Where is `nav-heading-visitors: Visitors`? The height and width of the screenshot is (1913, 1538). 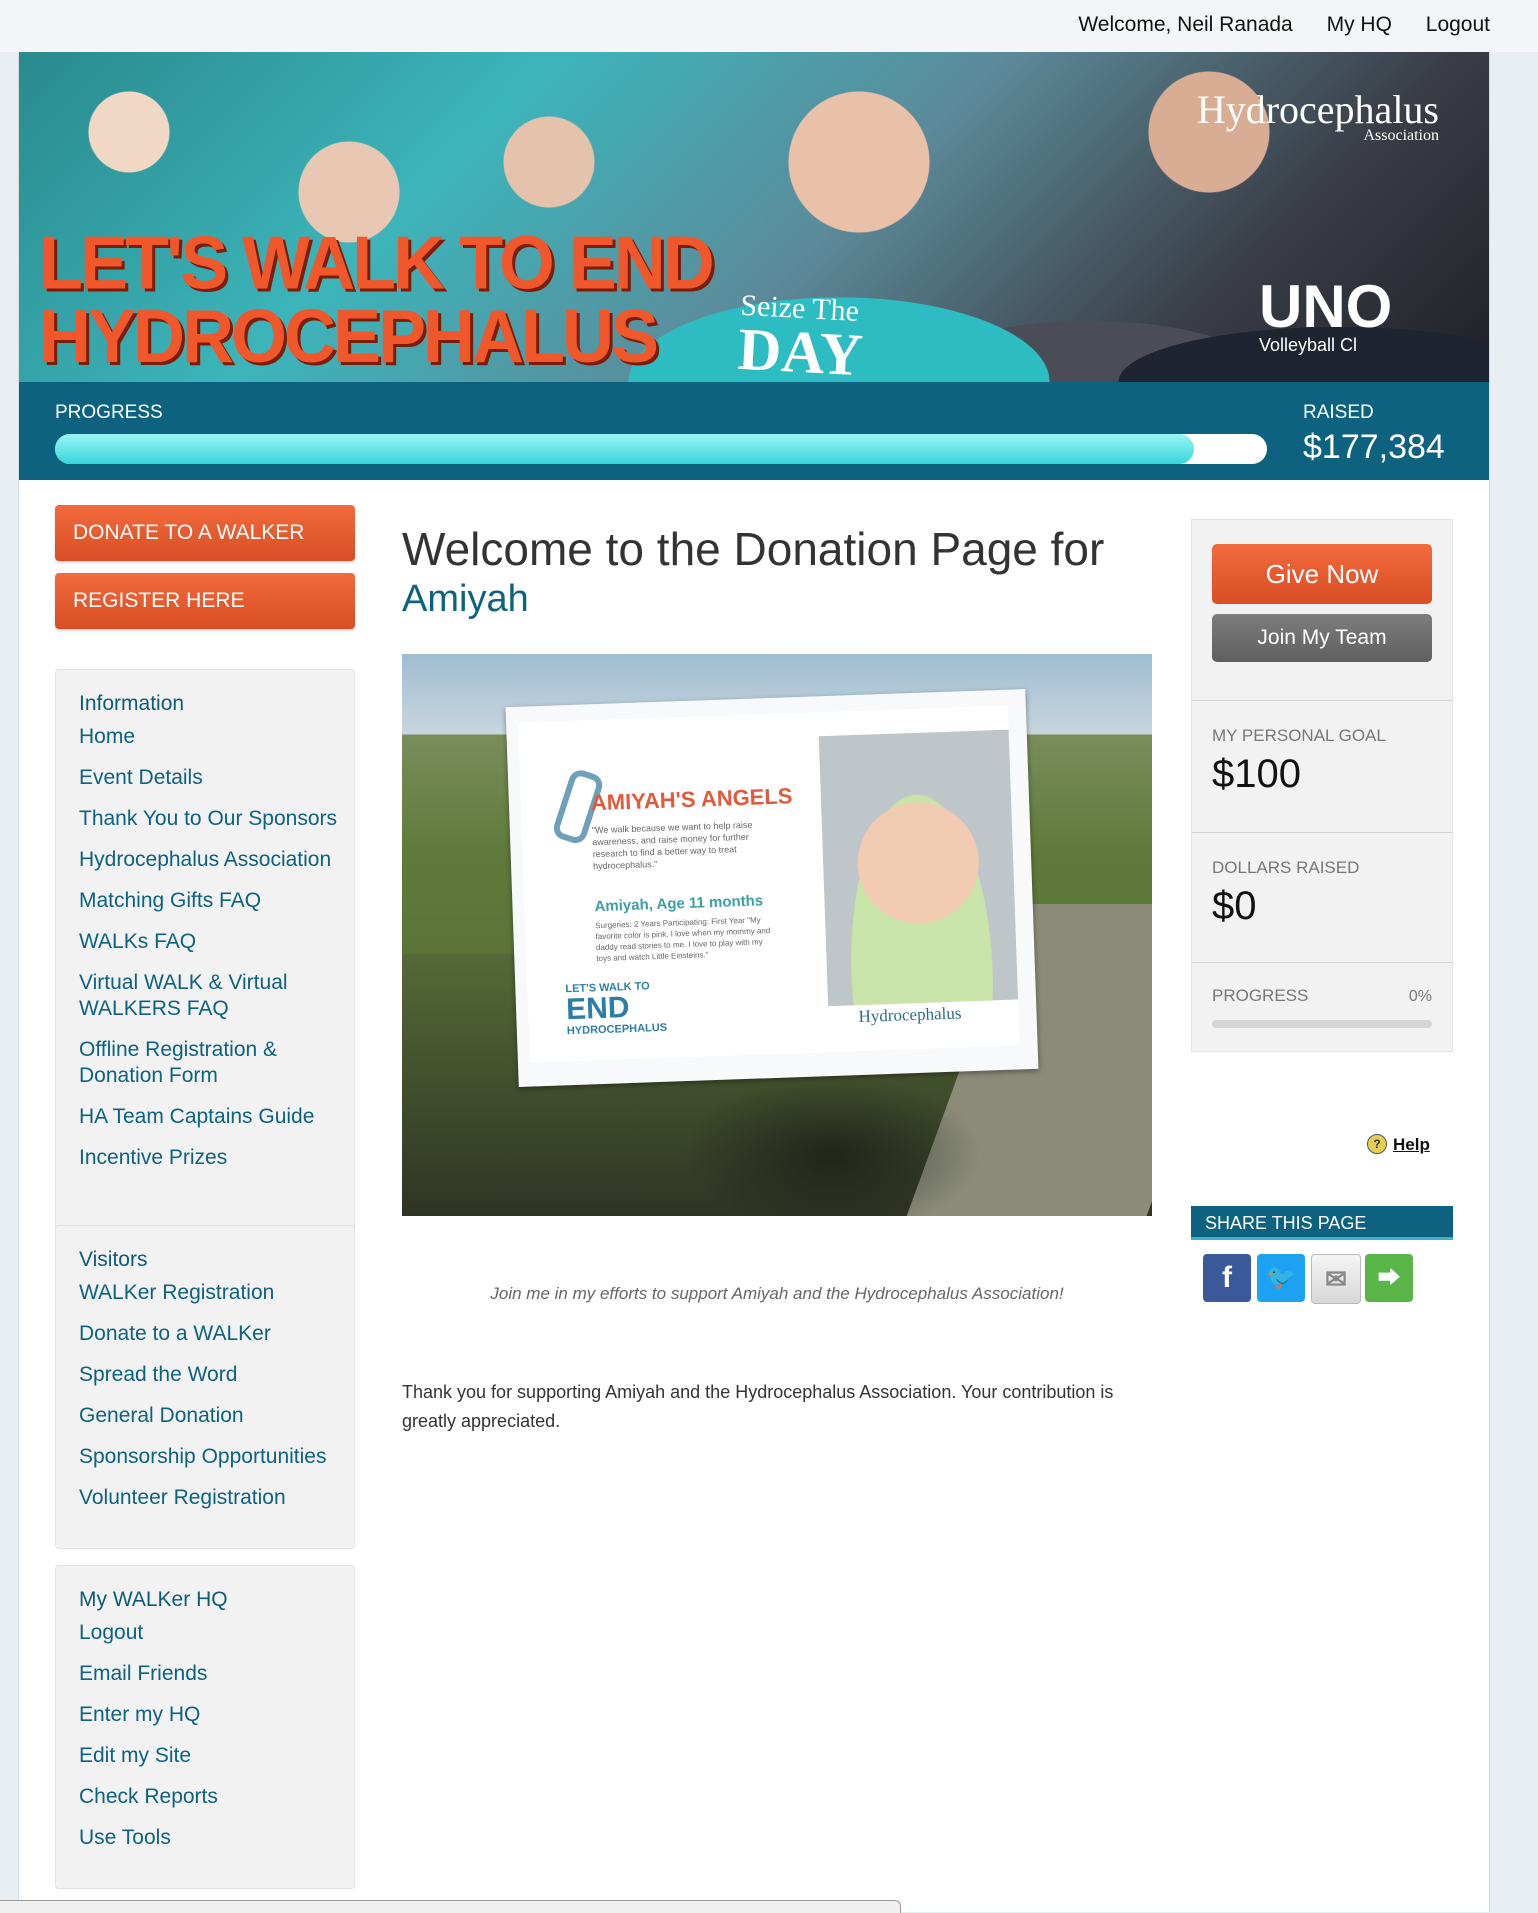 nav-heading-visitors: Visitors is located at coordinates (113, 1259).